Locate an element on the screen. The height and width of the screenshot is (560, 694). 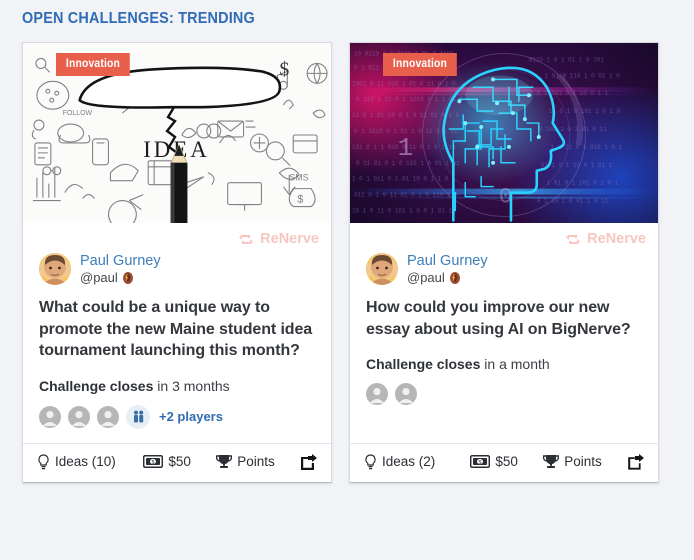
svg-text: SMS is located at coordinates (298, 178).